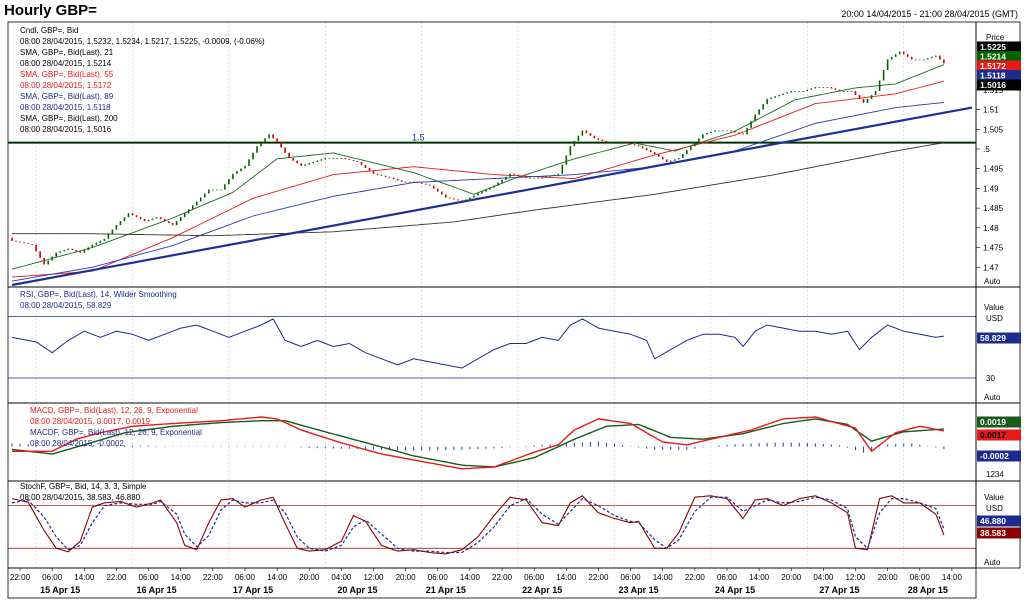 This screenshot has width=1024, height=610. Describe the element at coordinates (791, 577) in the screenshot. I see `x-hour-label: 20:00` at that location.